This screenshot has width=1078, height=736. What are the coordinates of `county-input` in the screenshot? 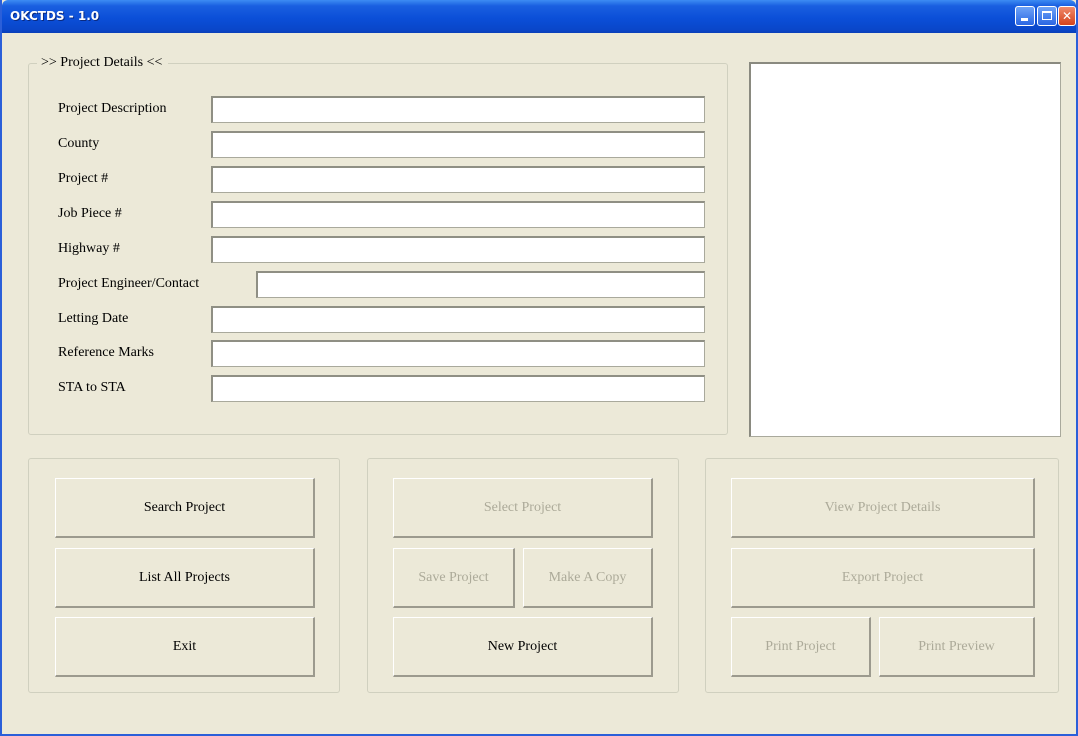 It's located at (458, 144).